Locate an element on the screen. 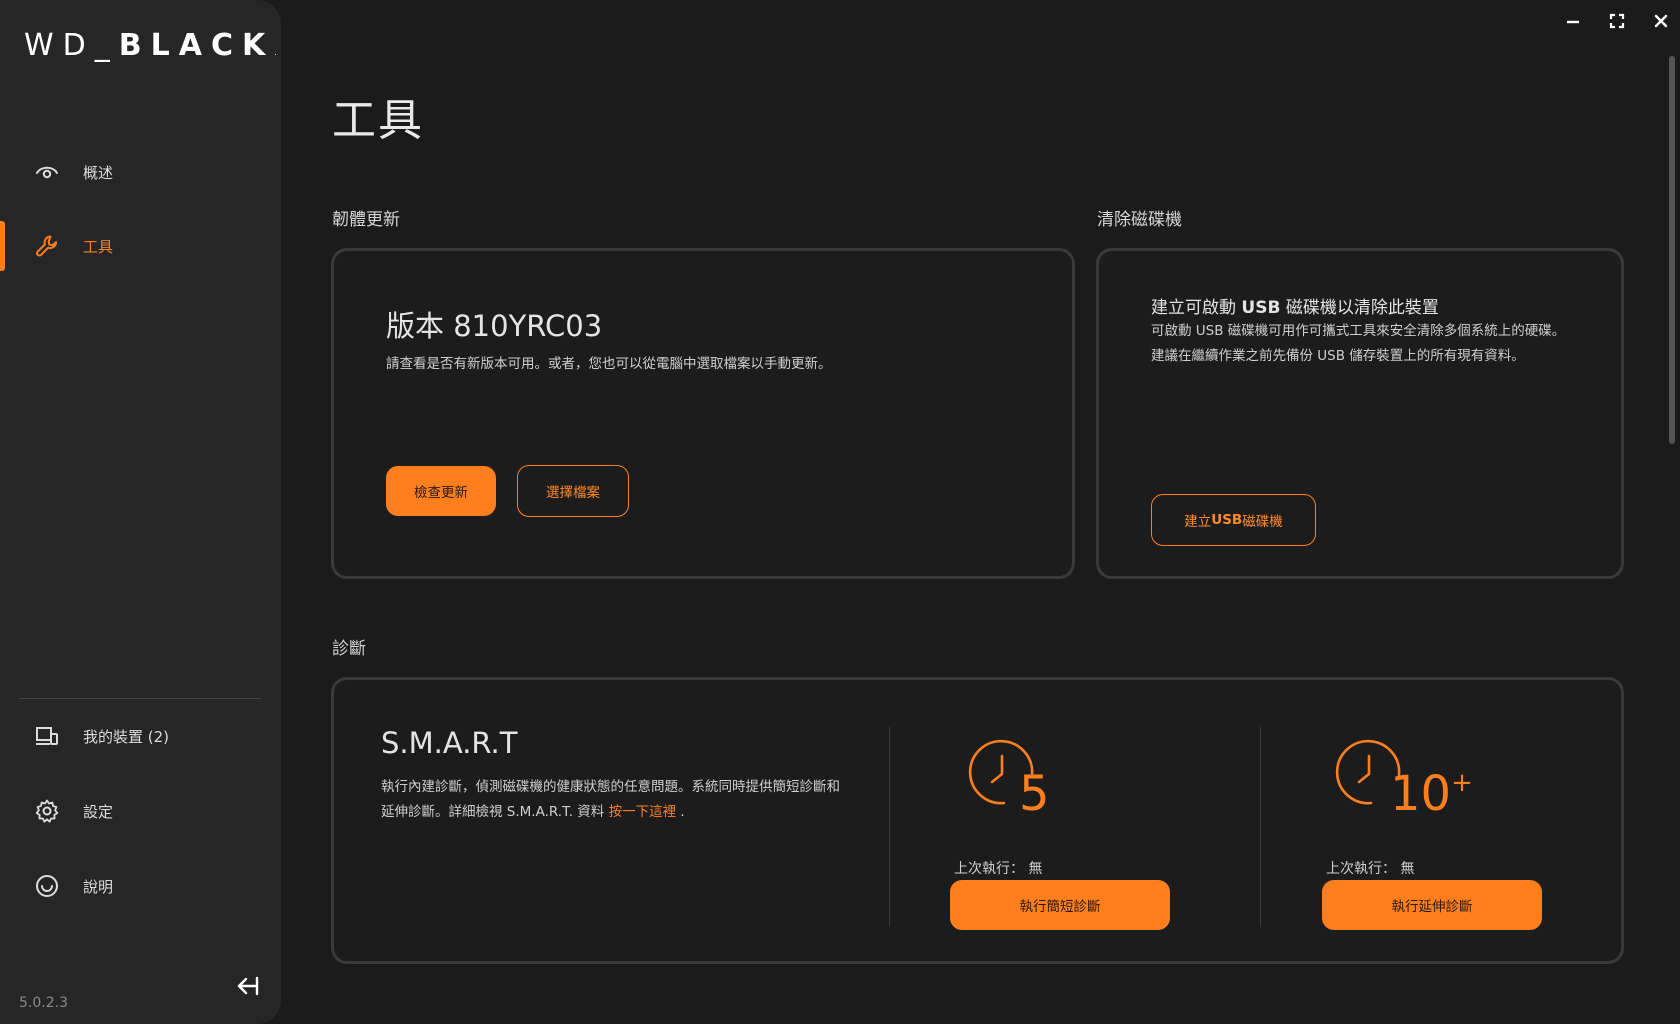  app-version: 5.0.2.3 is located at coordinates (43, 1003).